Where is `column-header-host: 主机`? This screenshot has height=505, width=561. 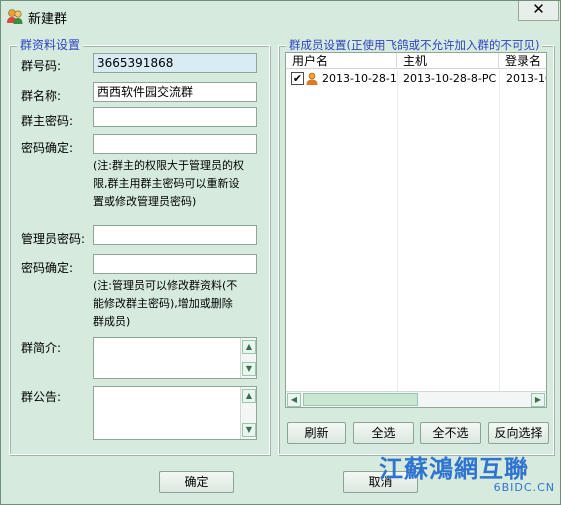
column-header-host: 主机 is located at coordinates (448, 61).